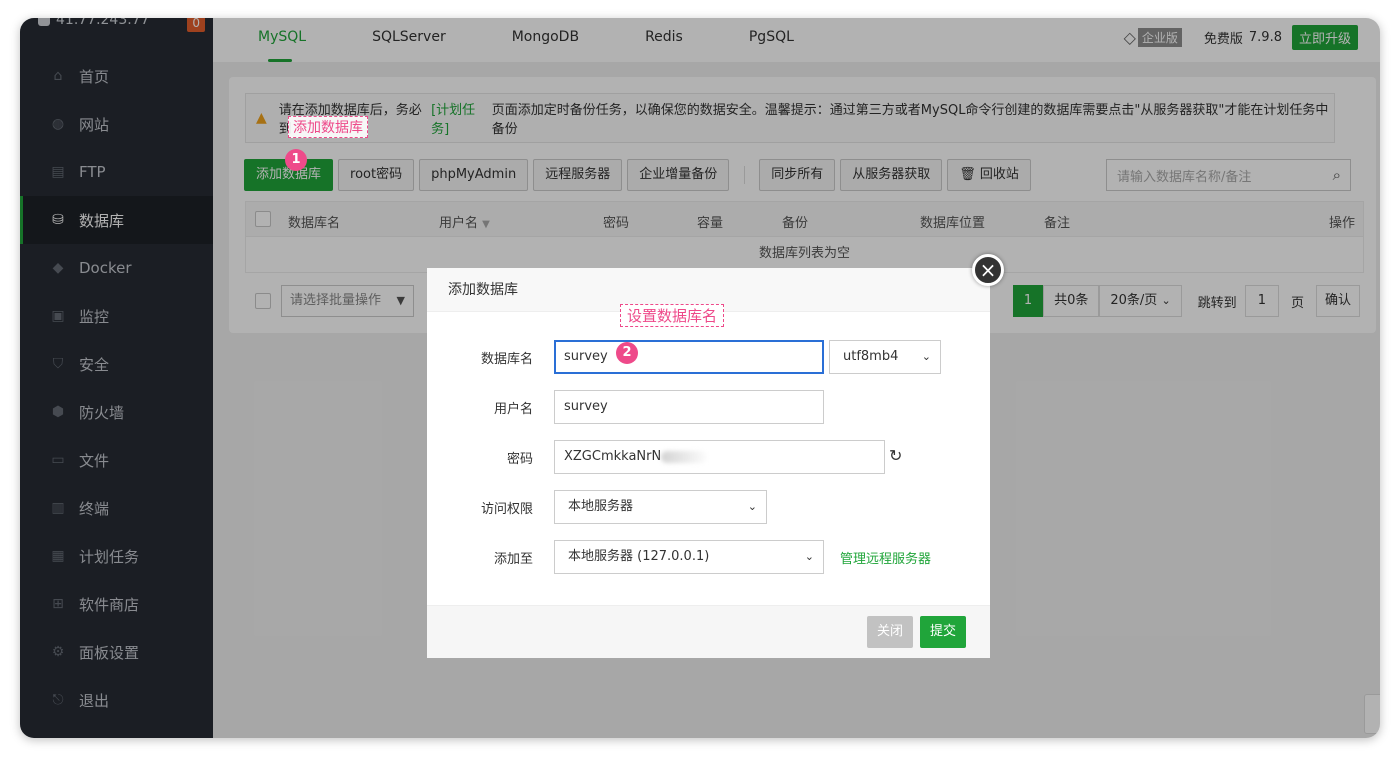 The width and height of the screenshot is (1400, 758). I want to click on access-select: 本地服务器 ⌄, so click(660, 507).